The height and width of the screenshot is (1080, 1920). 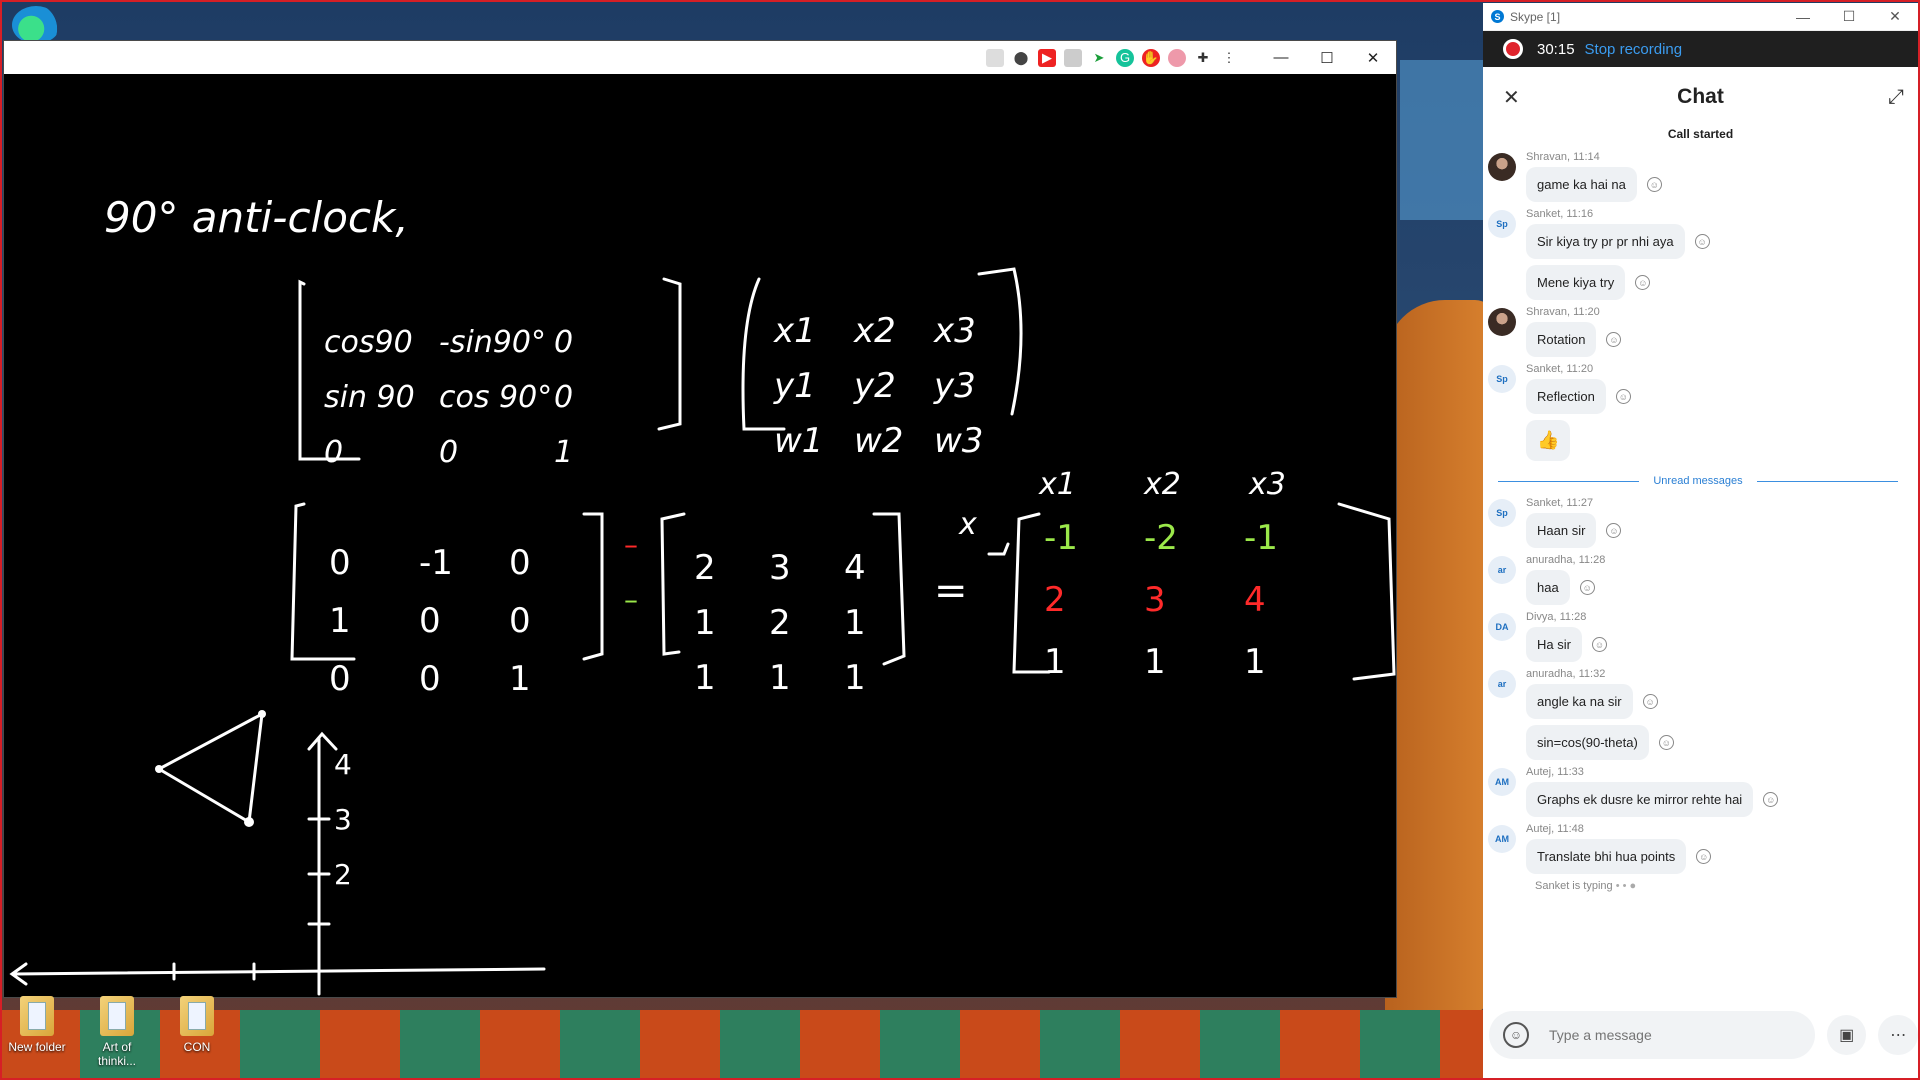 What do you see at coordinates (1155, 600) in the screenshot?
I see `matrix-cell: 3` at bounding box center [1155, 600].